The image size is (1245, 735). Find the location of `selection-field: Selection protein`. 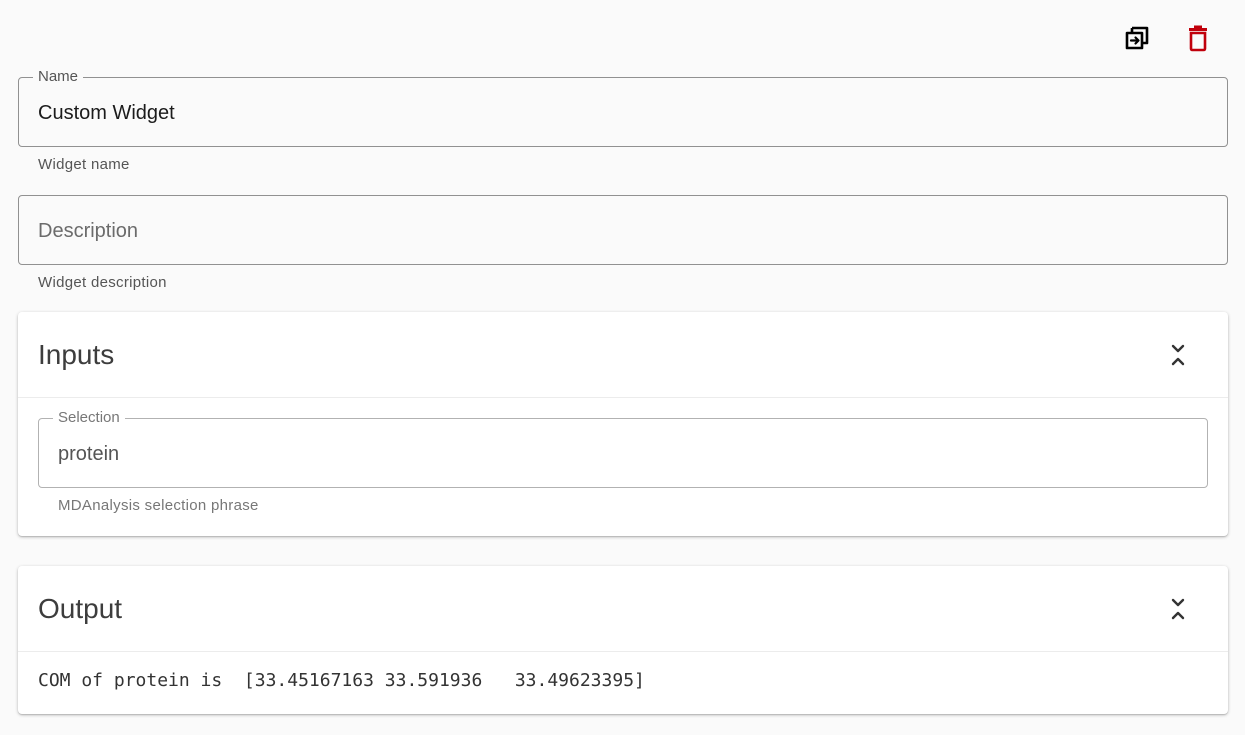

selection-field: Selection protein is located at coordinates (623, 449).